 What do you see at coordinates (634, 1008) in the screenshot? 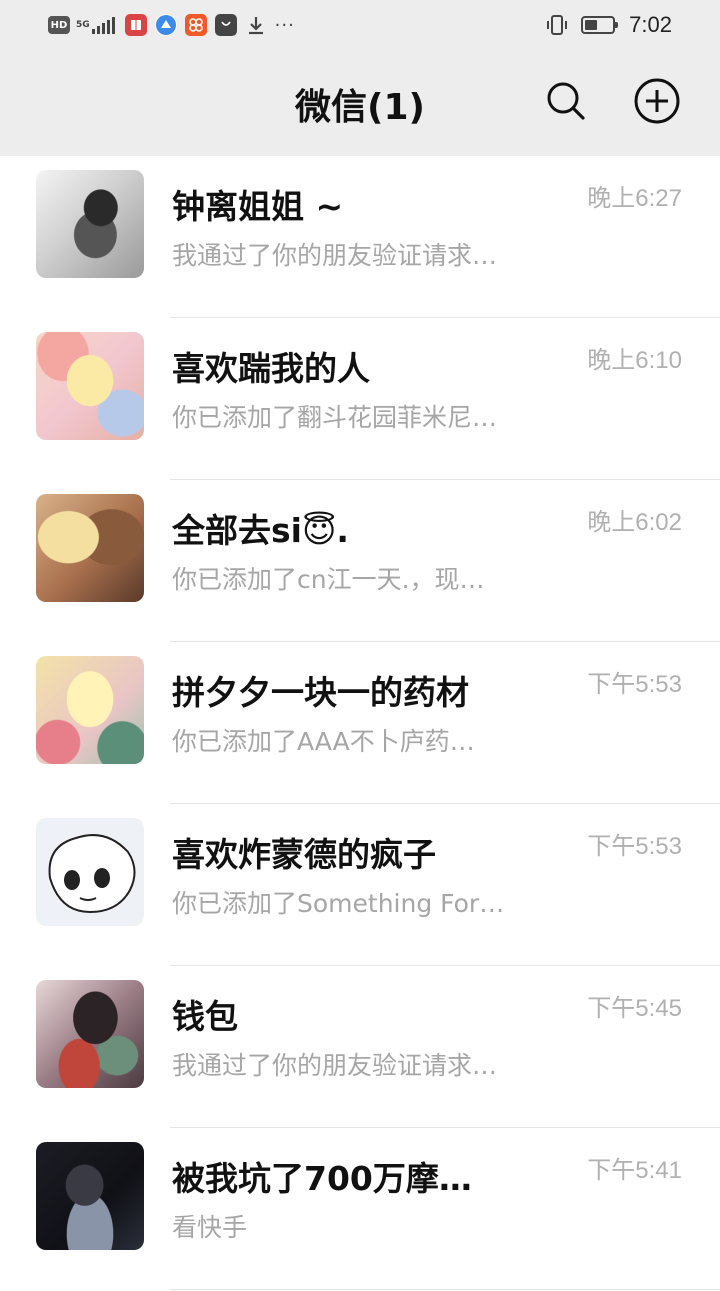
I see `chat-time: 下午5:45` at bounding box center [634, 1008].